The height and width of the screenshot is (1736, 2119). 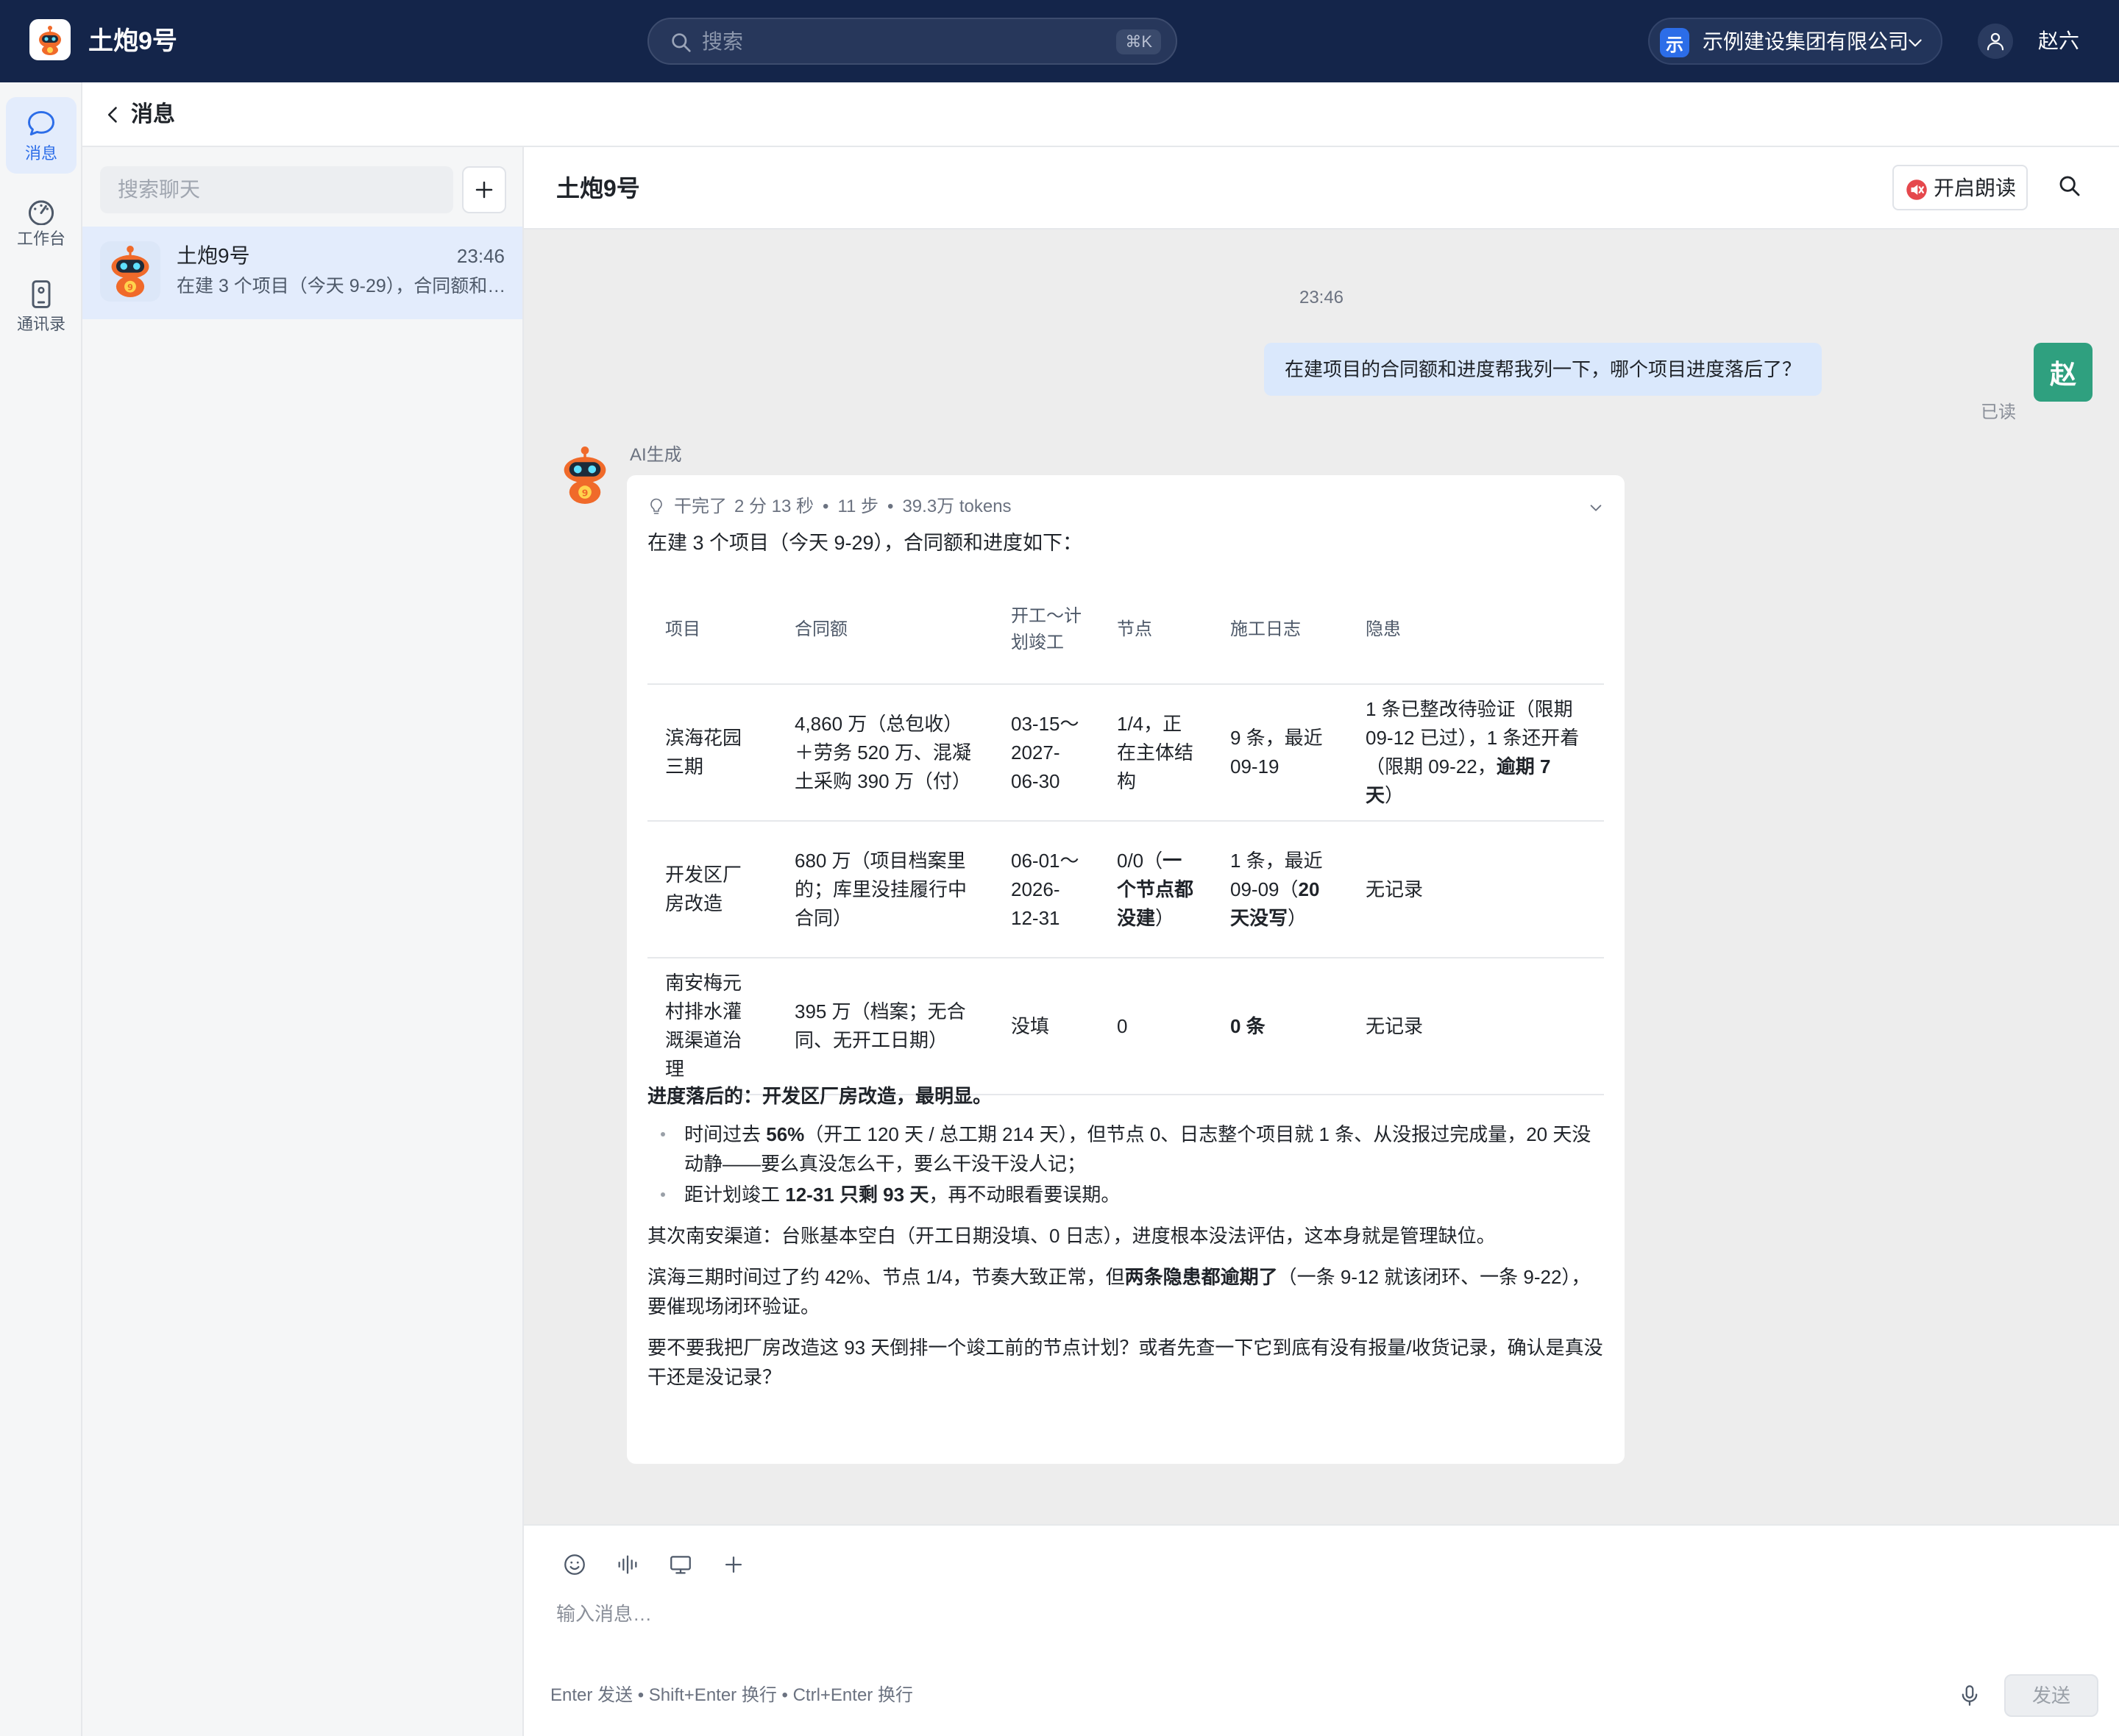 I want to click on robot-logo-icon, so click(x=50, y=40).